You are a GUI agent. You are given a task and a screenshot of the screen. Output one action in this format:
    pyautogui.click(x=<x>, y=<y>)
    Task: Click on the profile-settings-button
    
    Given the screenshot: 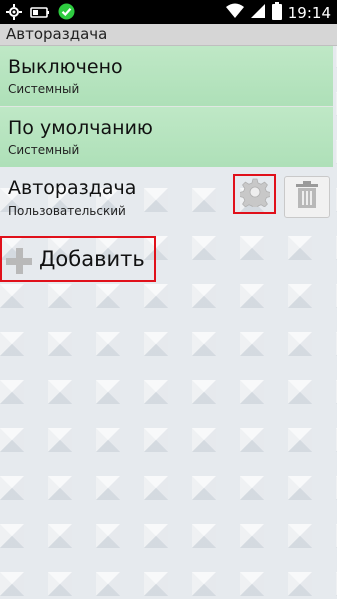 What is the action you would take?
    pyautogui.click(x=254, y=194)
    